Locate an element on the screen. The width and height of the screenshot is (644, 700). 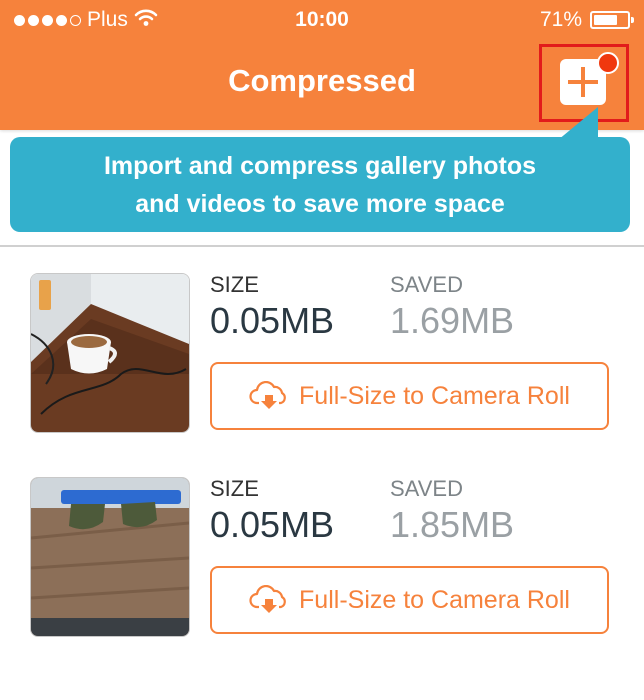
photo-thumbnail-coffee-cup is located at coordinates (110, 353).